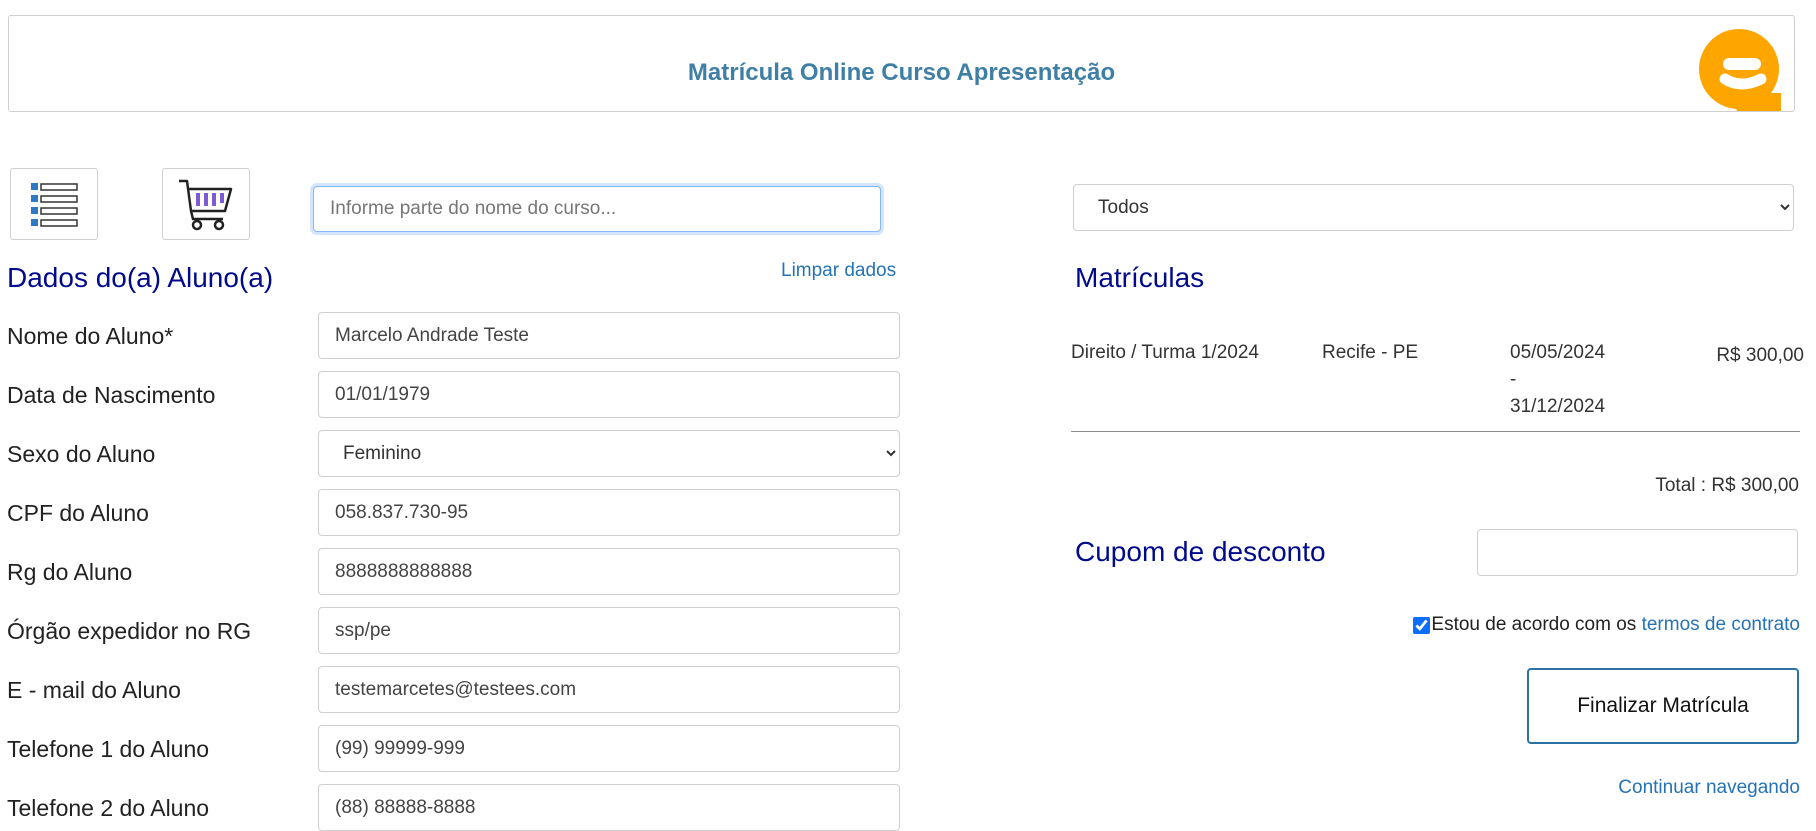 Image resolution: width=1816 pixels, height=831 pixels. What do you see at coordinates (901, 72) in the screenshot?
I see `page-title: Matrícula Online Curso Apresentação` at bounding box center [901, 72].